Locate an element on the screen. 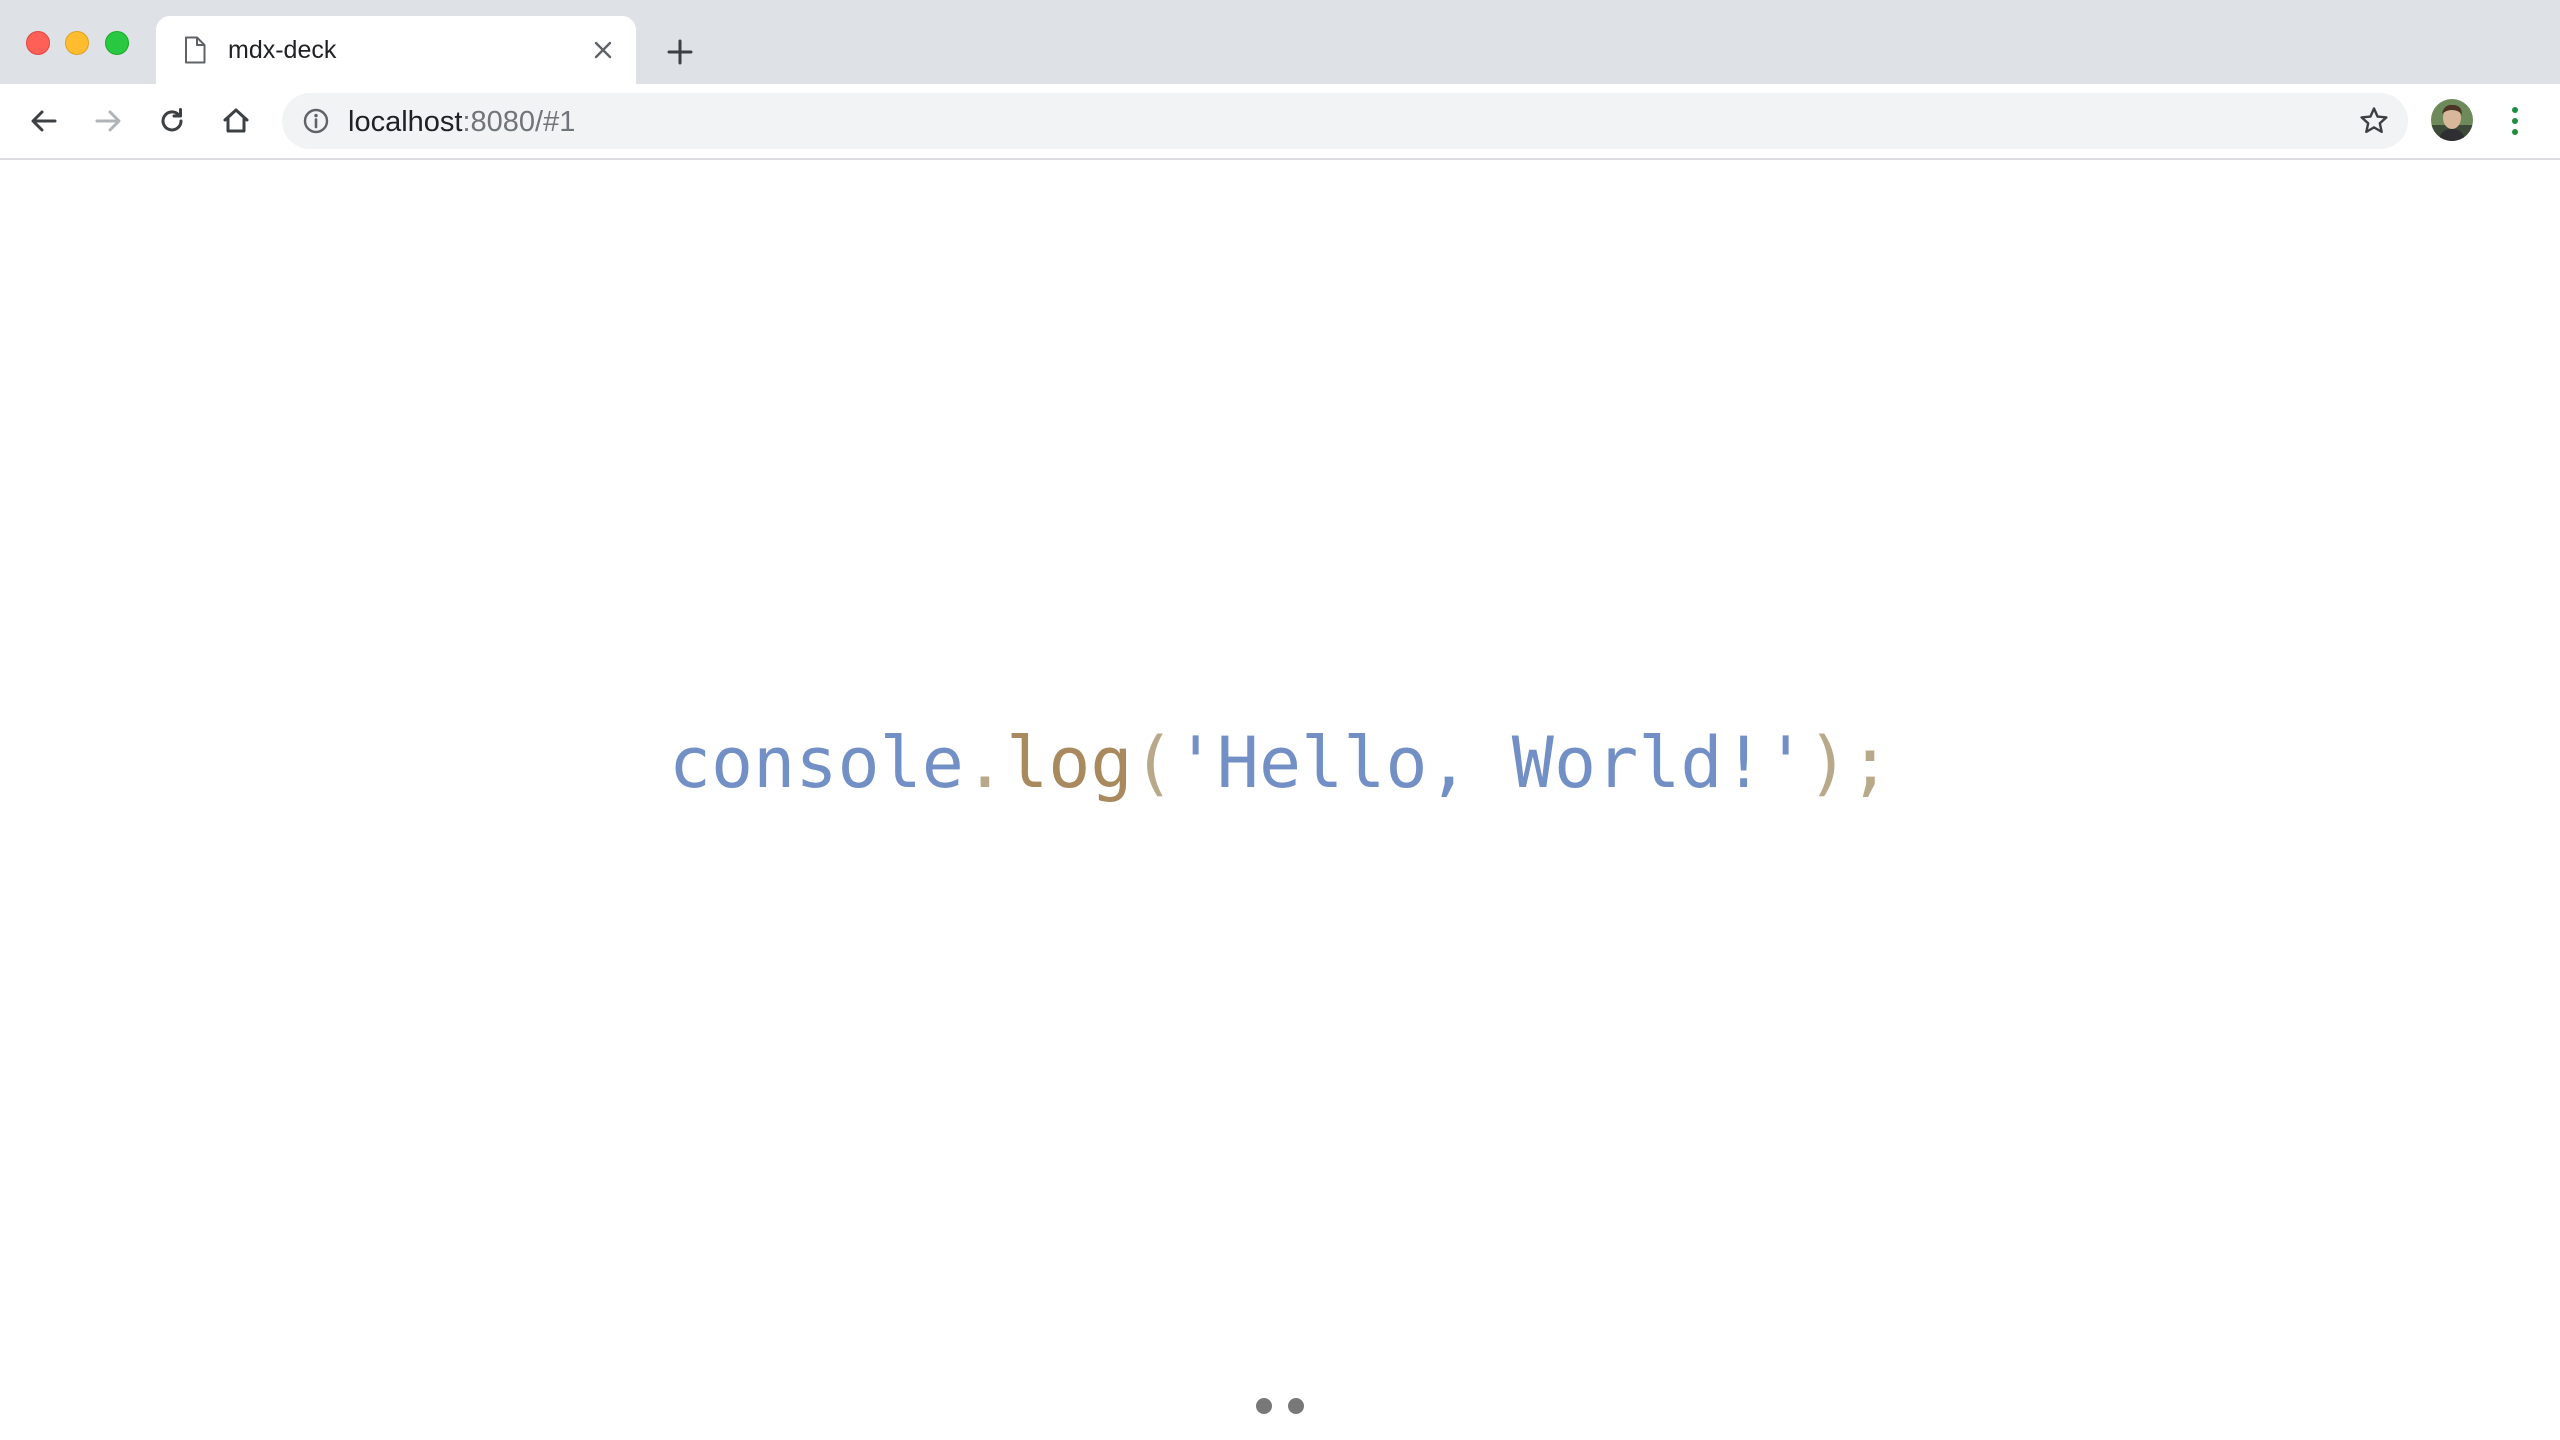 The image size is (2560, 1440). window-maximize-button is located at coordinates (117, 43).